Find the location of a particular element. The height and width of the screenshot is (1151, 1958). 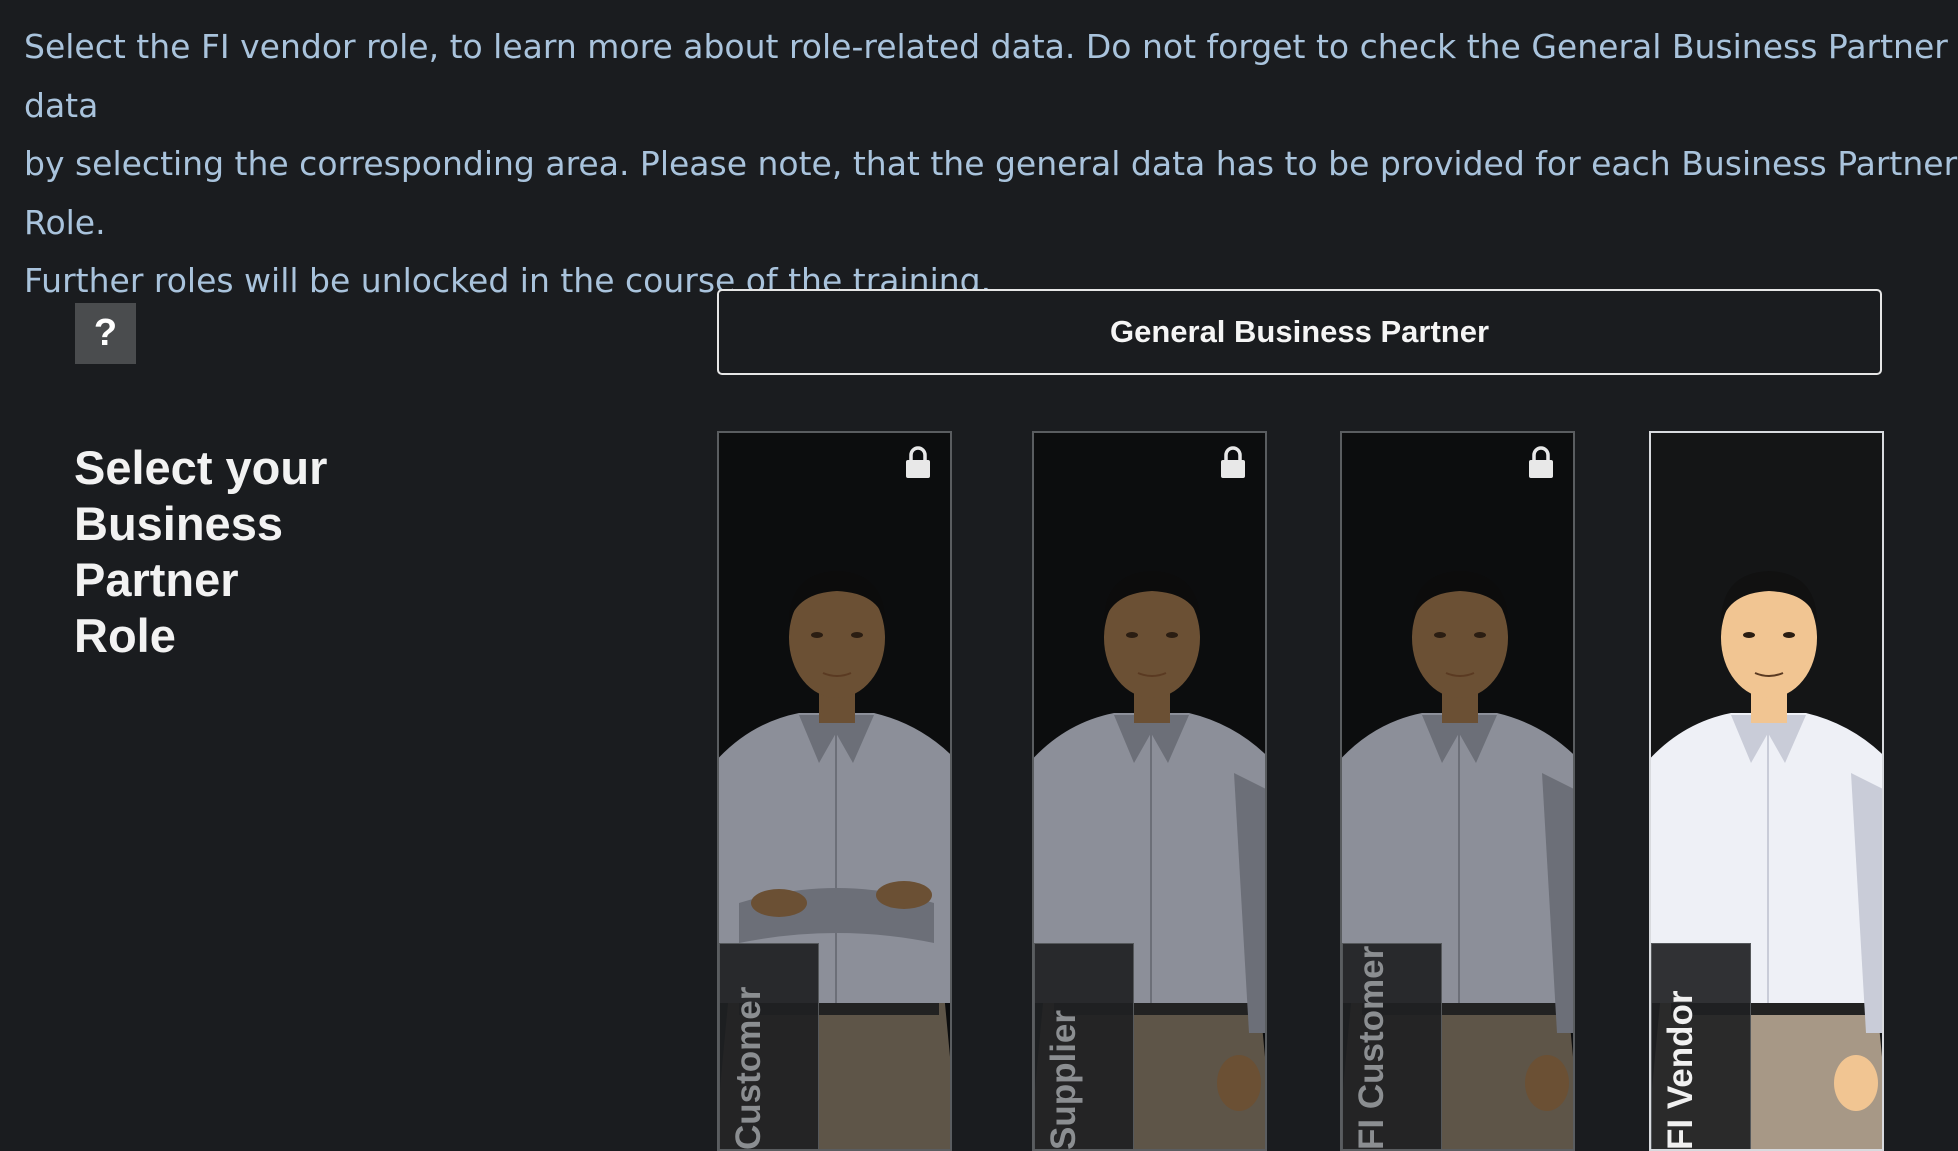

role-label-tab: FI Customer is located at coordinates (1392, 1046).